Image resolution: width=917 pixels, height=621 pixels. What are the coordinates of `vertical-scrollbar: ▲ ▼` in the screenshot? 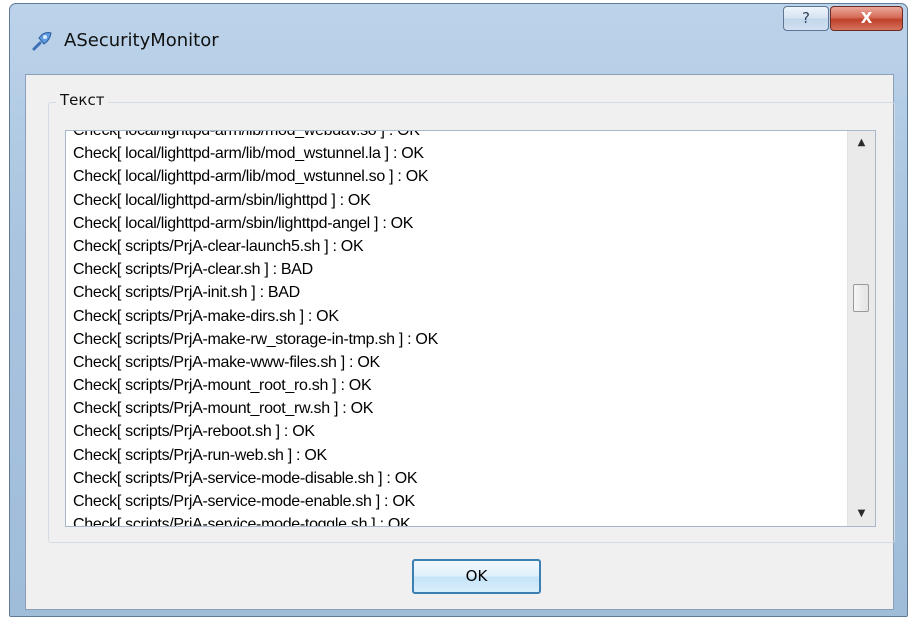 It's located at (861, 328).